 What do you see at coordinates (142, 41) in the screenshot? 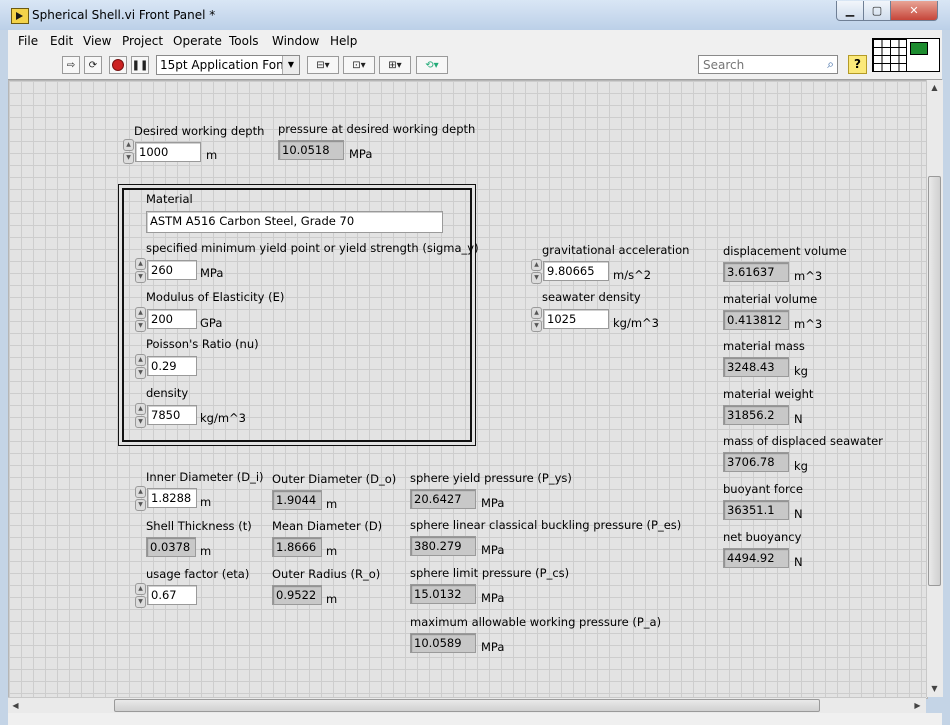
I see `menu-project: Project` at bounding box center [142, 41].